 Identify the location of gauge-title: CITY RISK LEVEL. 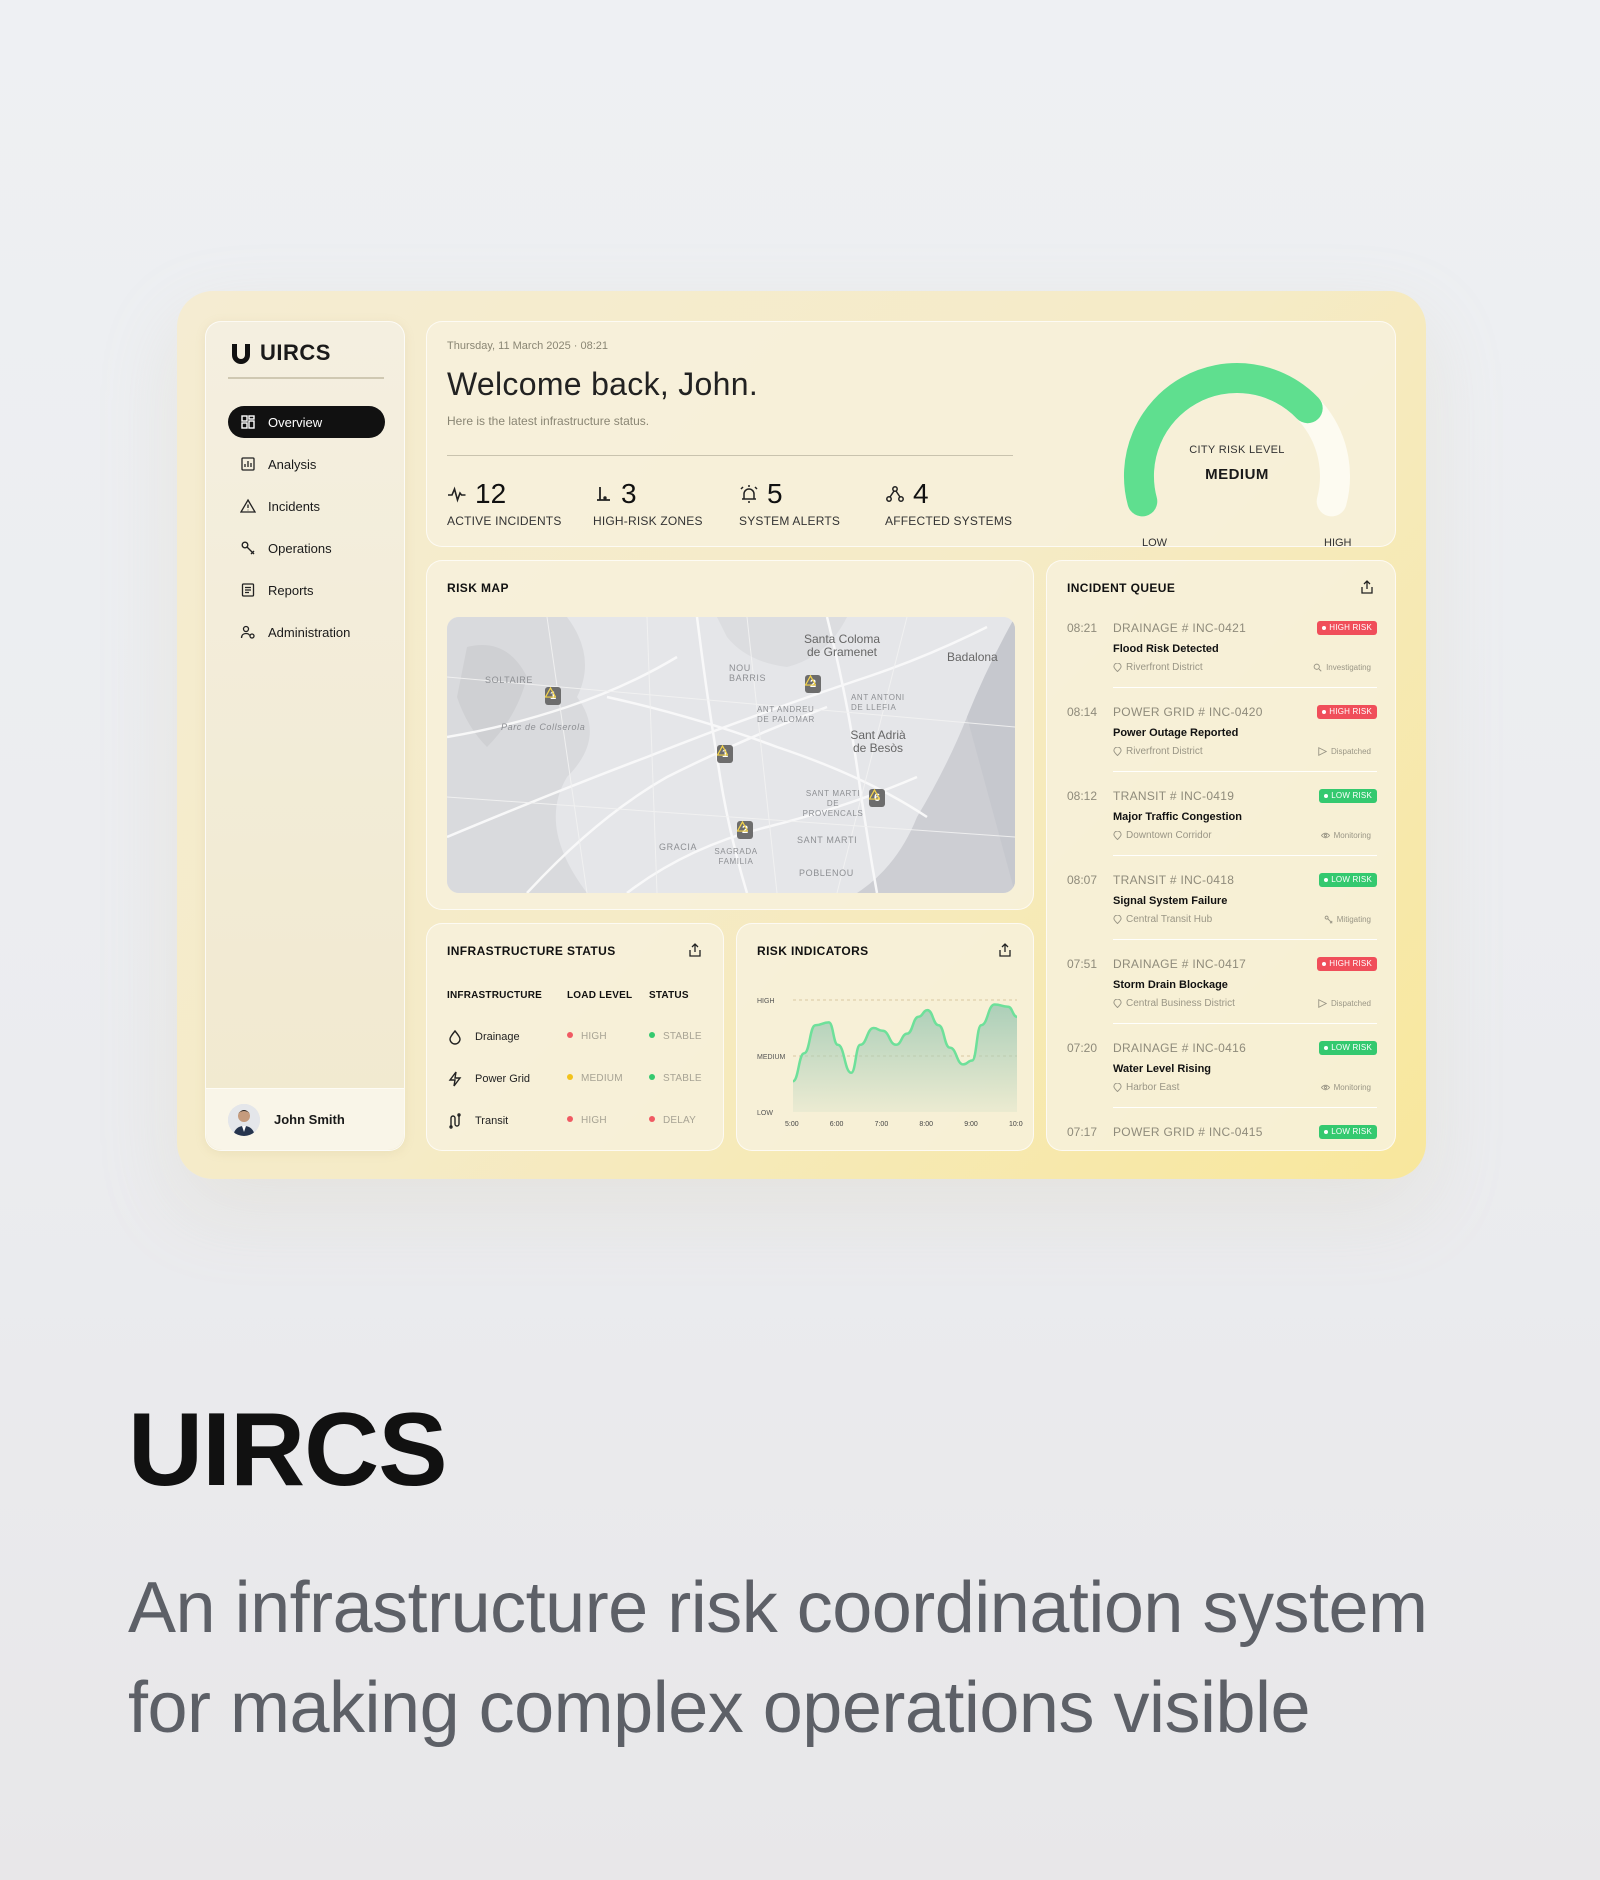
(1237, 450).